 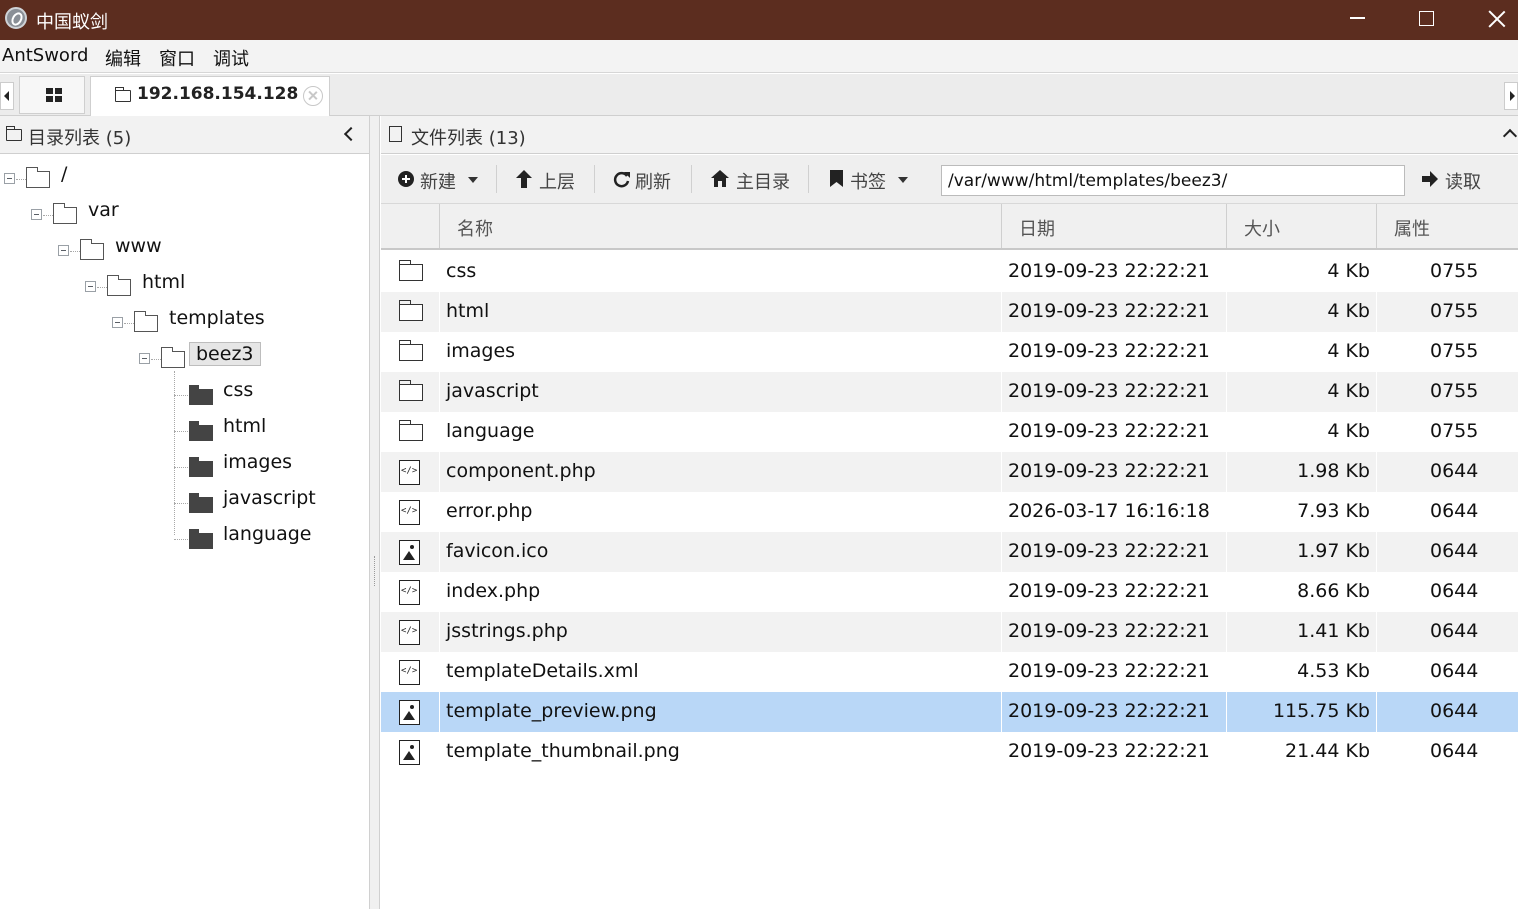 I want to click on title-bar: 中国蚁剑, so click(x=759, y=20).